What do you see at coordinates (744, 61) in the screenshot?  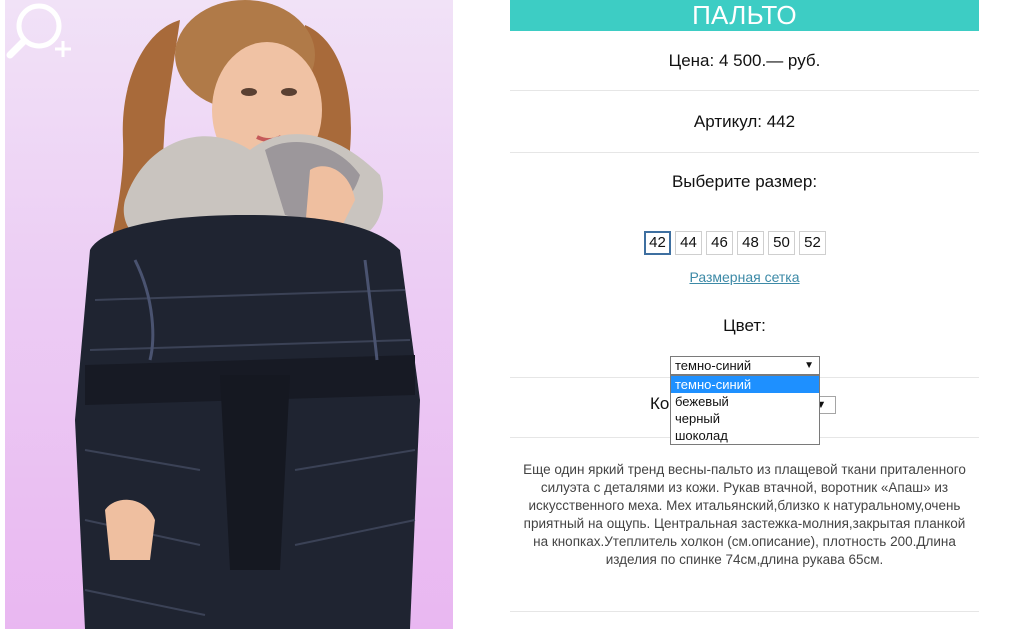 I see `price: Цена: 4 500.— руб.` at bounding box center [744, 61].